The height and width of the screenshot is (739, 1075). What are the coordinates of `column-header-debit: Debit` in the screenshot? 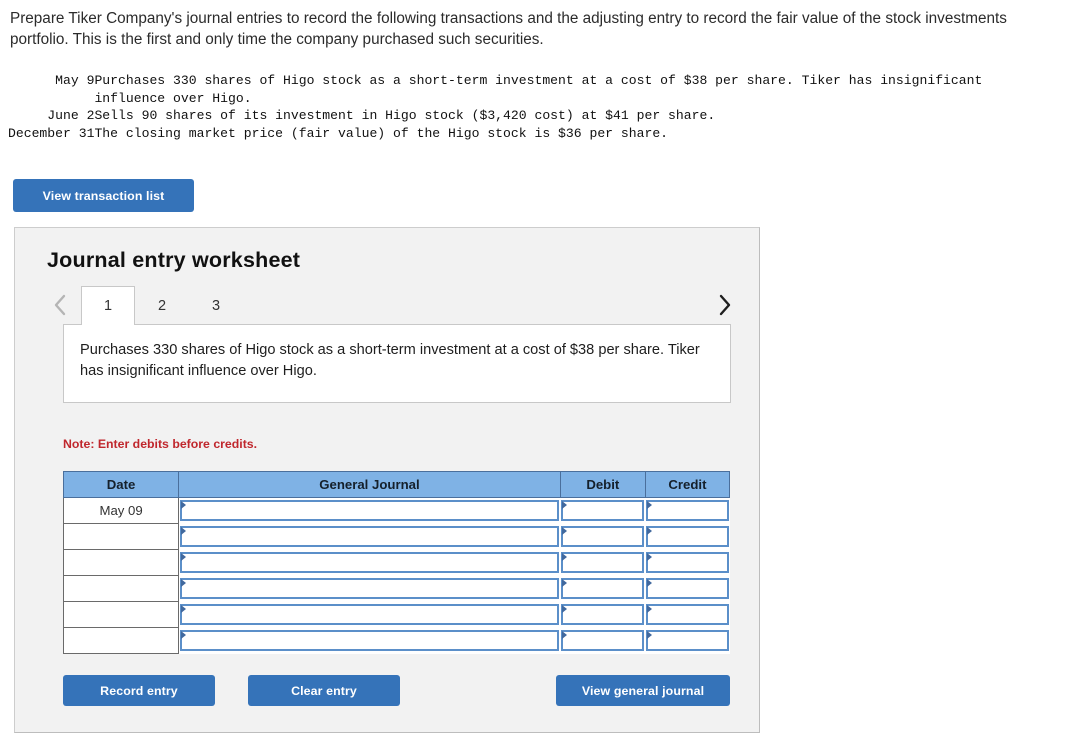 It's located at (602, 484).